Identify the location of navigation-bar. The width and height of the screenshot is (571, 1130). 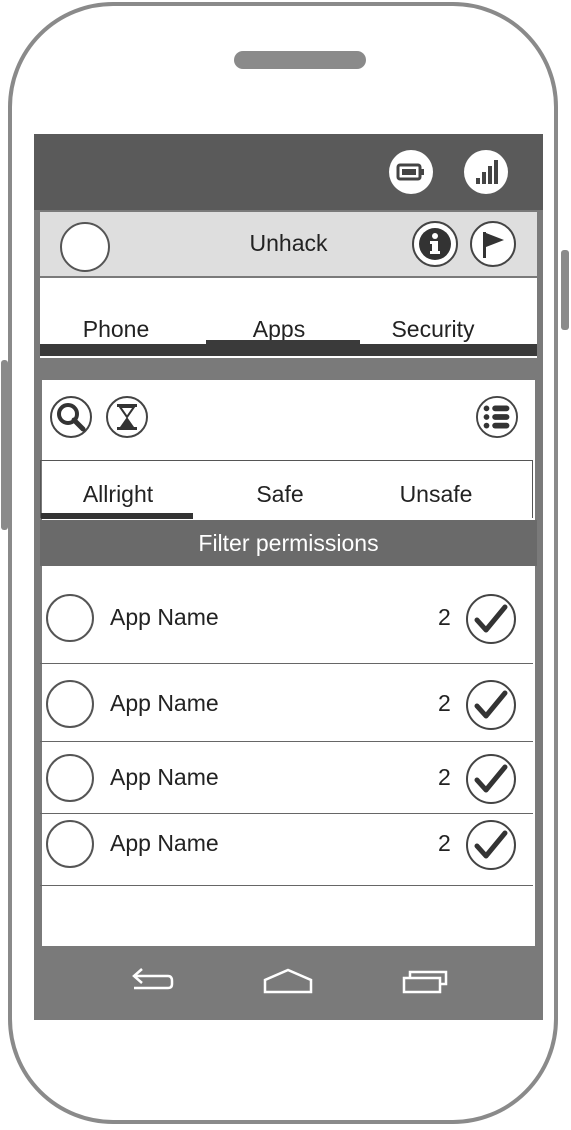
(288, 983).